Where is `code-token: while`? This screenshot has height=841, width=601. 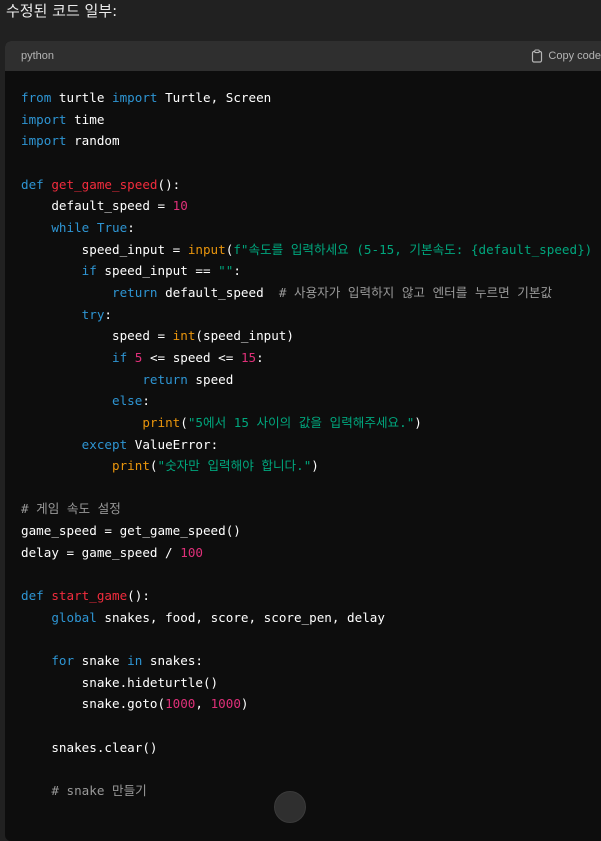
code-token: while is located at coordinates (70, 227).